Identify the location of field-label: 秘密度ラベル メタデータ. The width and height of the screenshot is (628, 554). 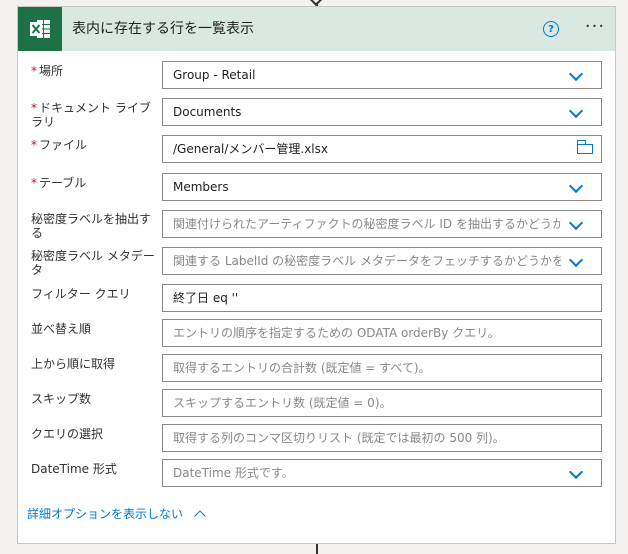
(96, 263).